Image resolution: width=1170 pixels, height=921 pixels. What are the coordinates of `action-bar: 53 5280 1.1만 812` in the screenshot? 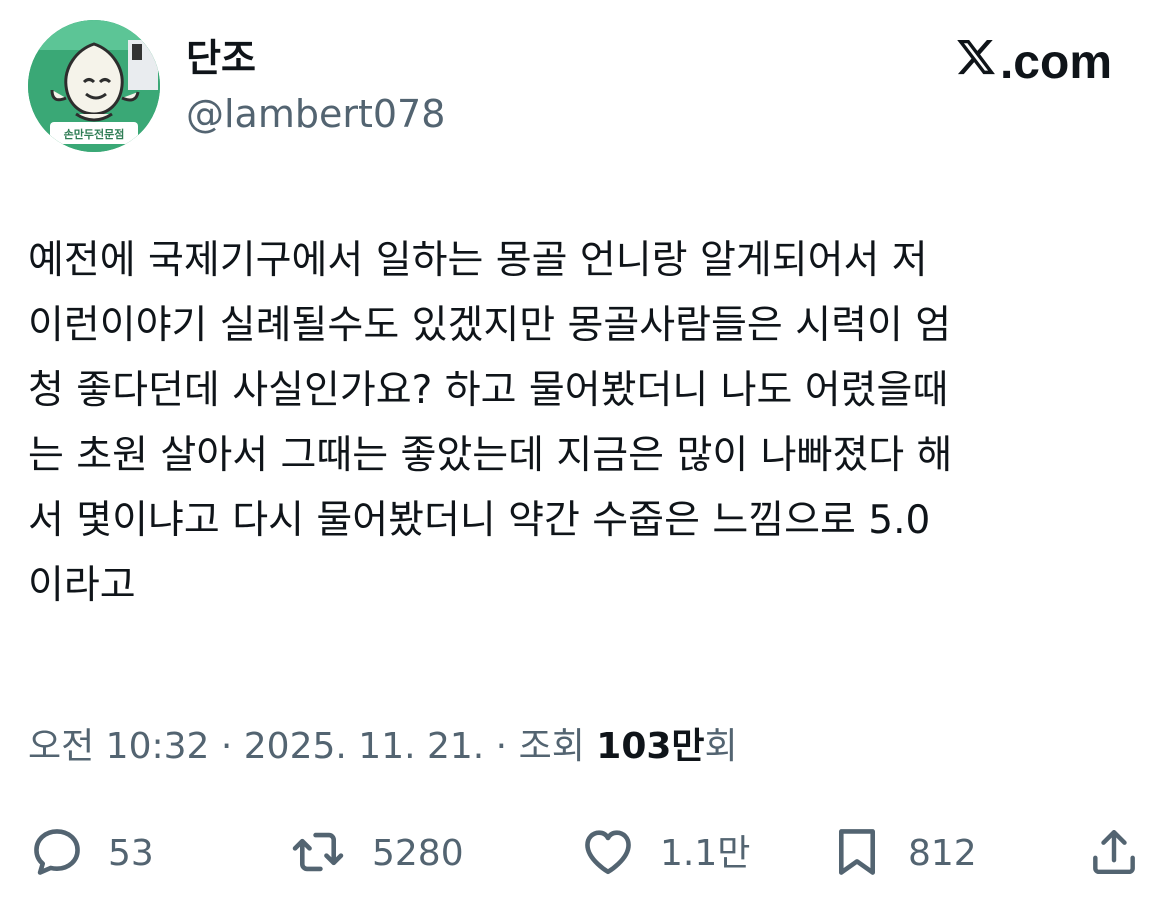 It's located at (585, 854).